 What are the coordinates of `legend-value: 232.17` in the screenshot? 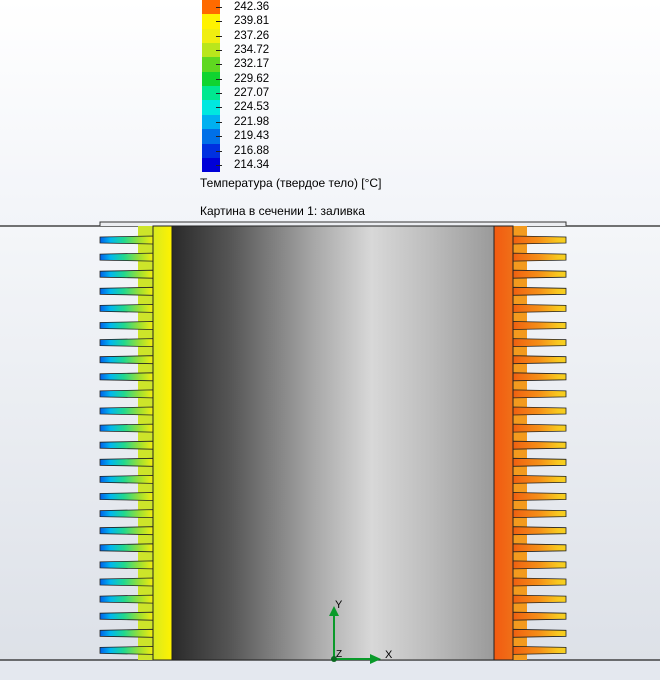 It's located at (252, 64).